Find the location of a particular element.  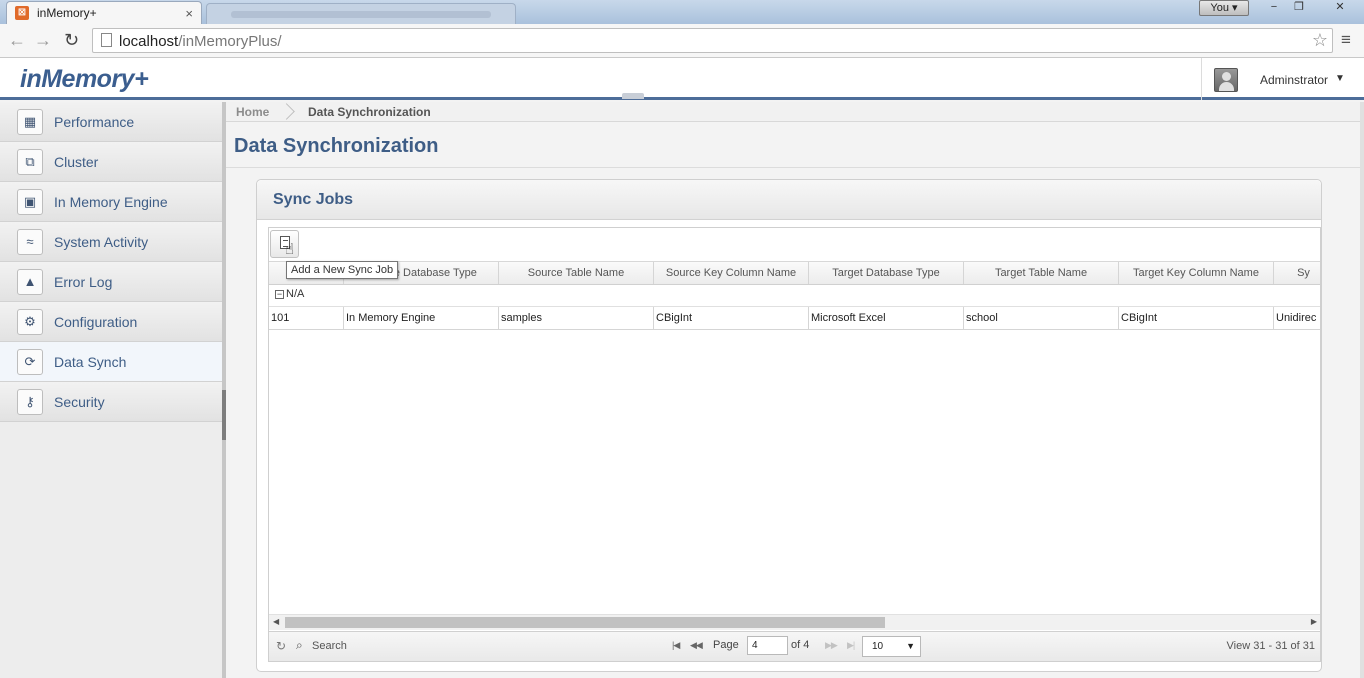

header-collapse-handle is located at coordinates (633, 96).